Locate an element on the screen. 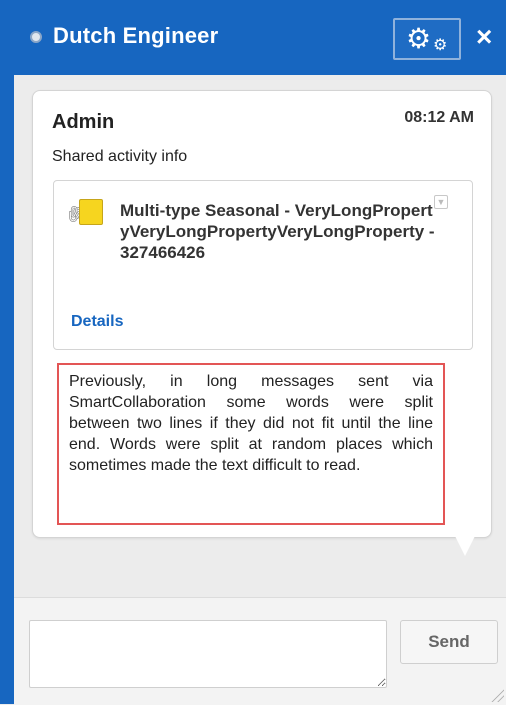  attachment-menu-icon: ▼ is located at coordinates (441, 202).